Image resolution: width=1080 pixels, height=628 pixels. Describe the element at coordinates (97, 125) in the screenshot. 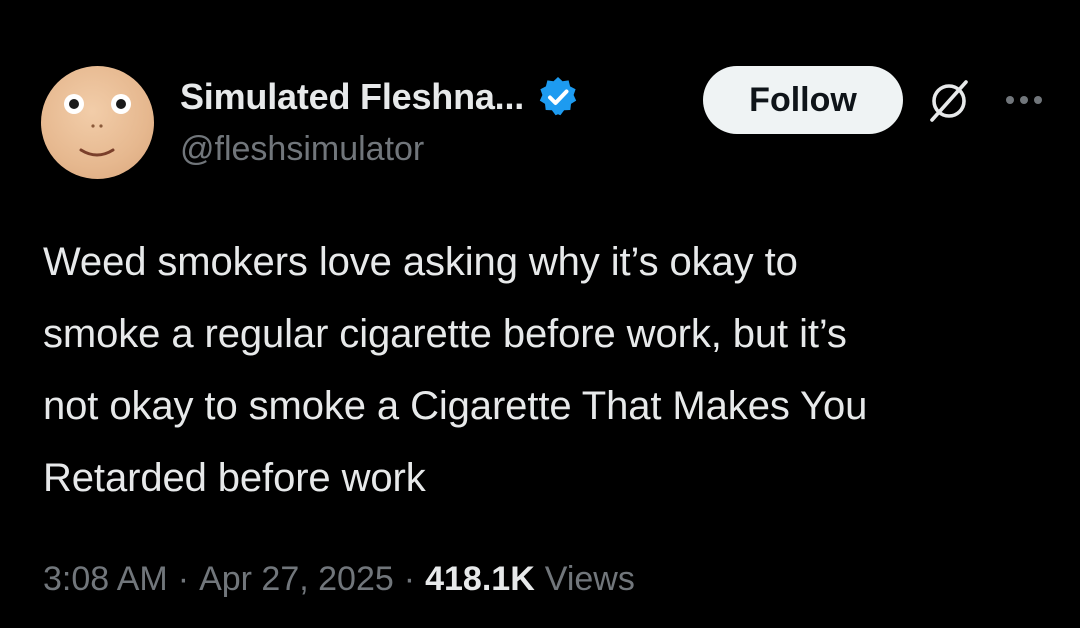

I see `avatar-face-icon` at that location.